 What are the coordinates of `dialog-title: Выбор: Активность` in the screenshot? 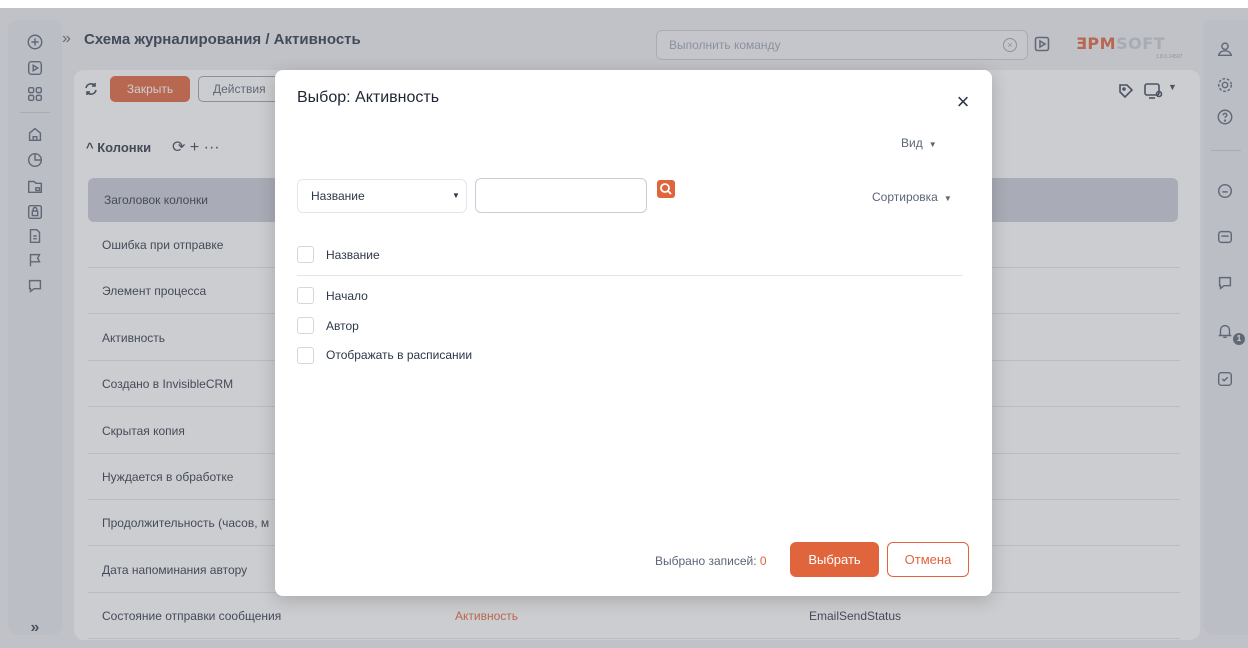 It's located at (368, 97).